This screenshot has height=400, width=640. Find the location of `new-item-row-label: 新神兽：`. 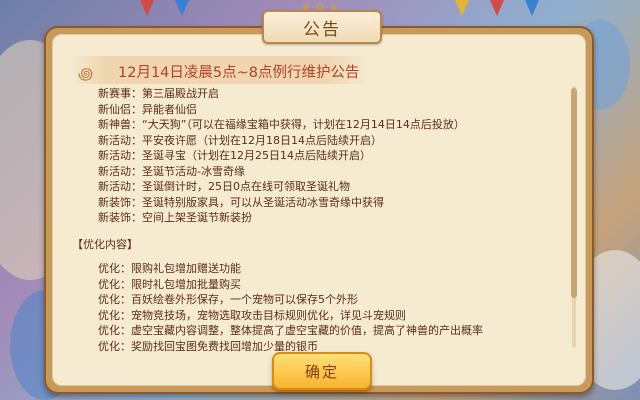

new-item-row-label: 新神兽： is located at coordinates (120, 124).